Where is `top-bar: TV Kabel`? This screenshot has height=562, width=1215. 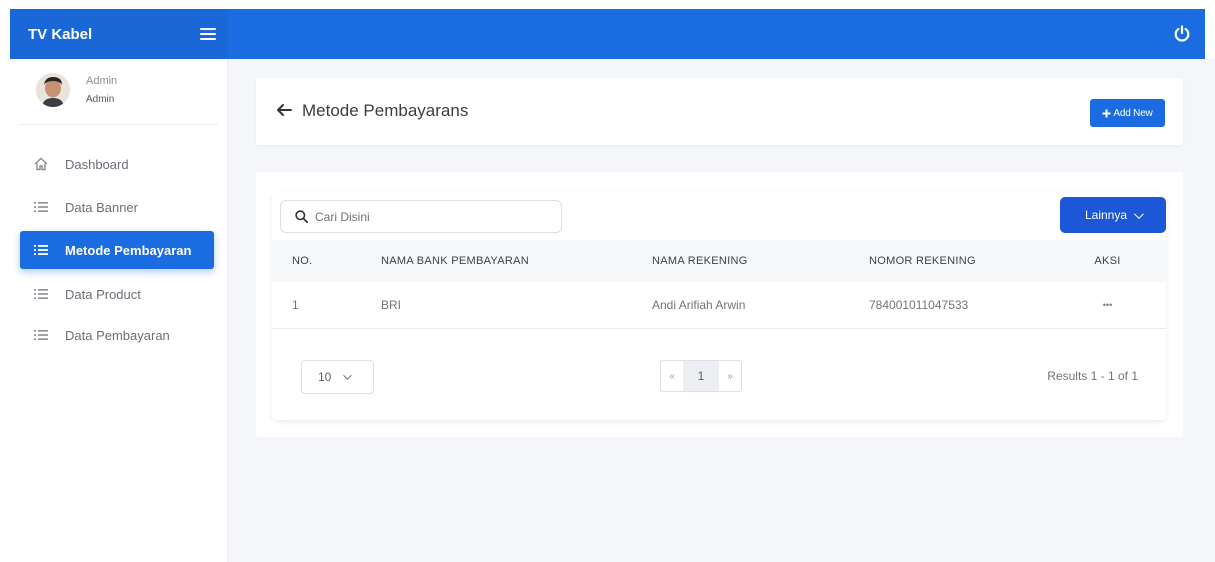 top-bar: TV Kabel is located at coordinates (607, 34).